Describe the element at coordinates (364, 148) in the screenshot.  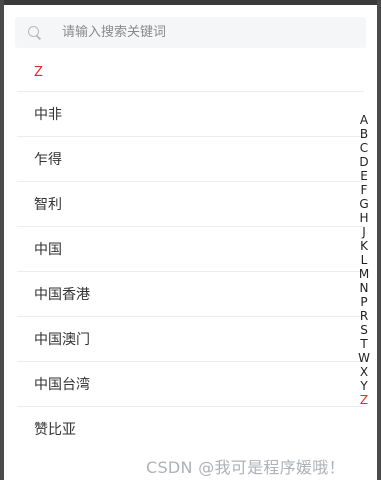
I see `index-letter-c: C` at that location.